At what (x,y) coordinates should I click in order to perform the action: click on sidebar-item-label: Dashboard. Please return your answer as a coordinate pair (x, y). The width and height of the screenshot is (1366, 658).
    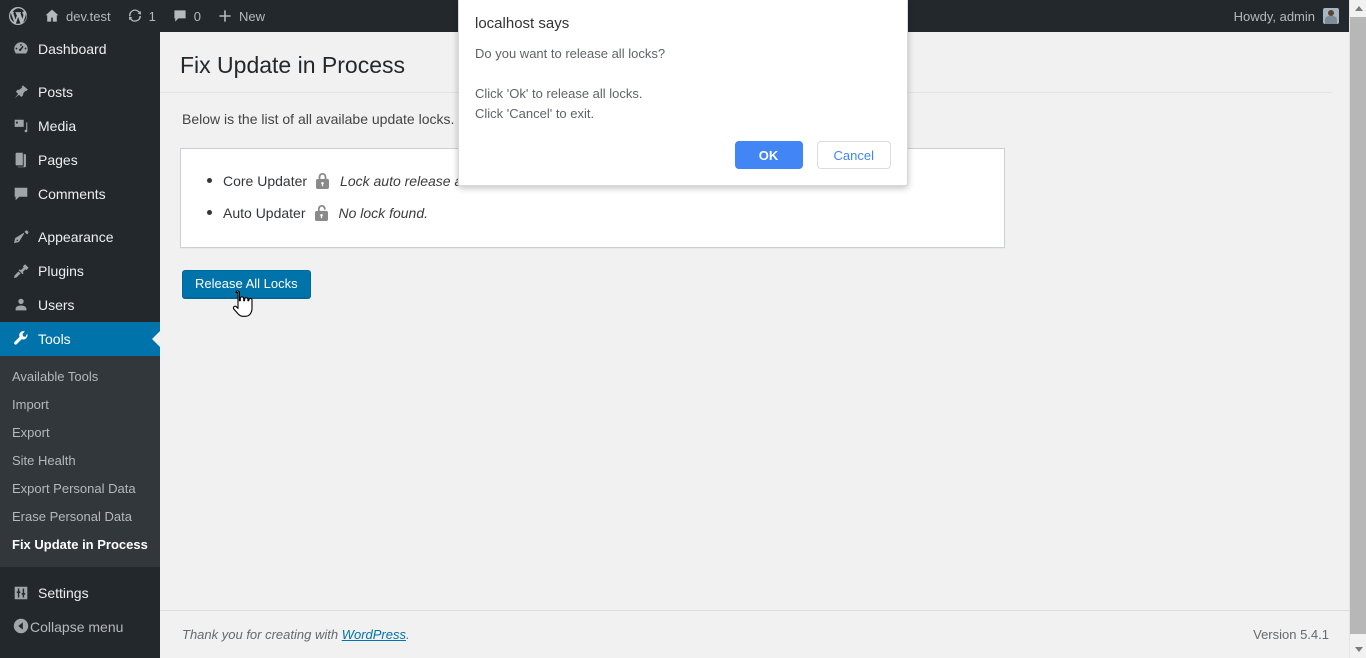
    Looking at the image, I should click on (72, 49).